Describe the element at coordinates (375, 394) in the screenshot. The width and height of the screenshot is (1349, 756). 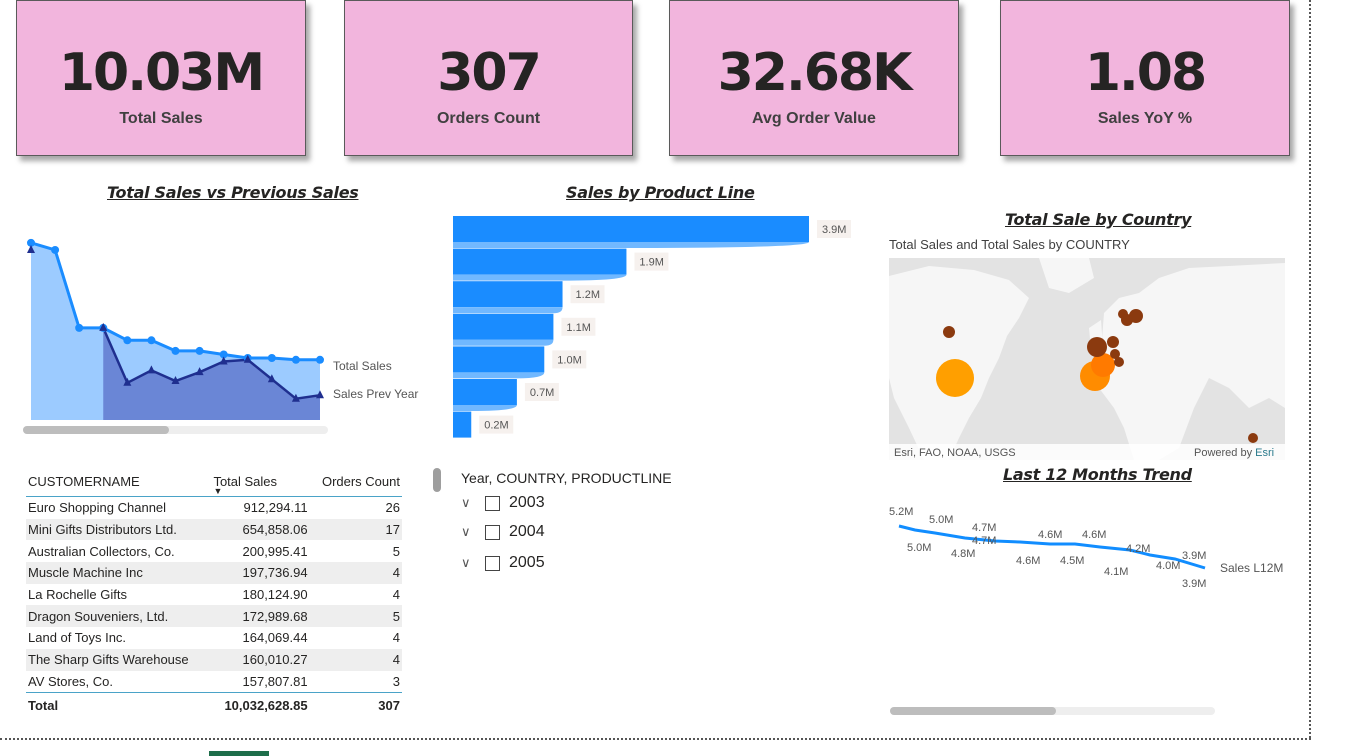
I see `legend-sales-prev-year: Sales Prev Year` at that location.